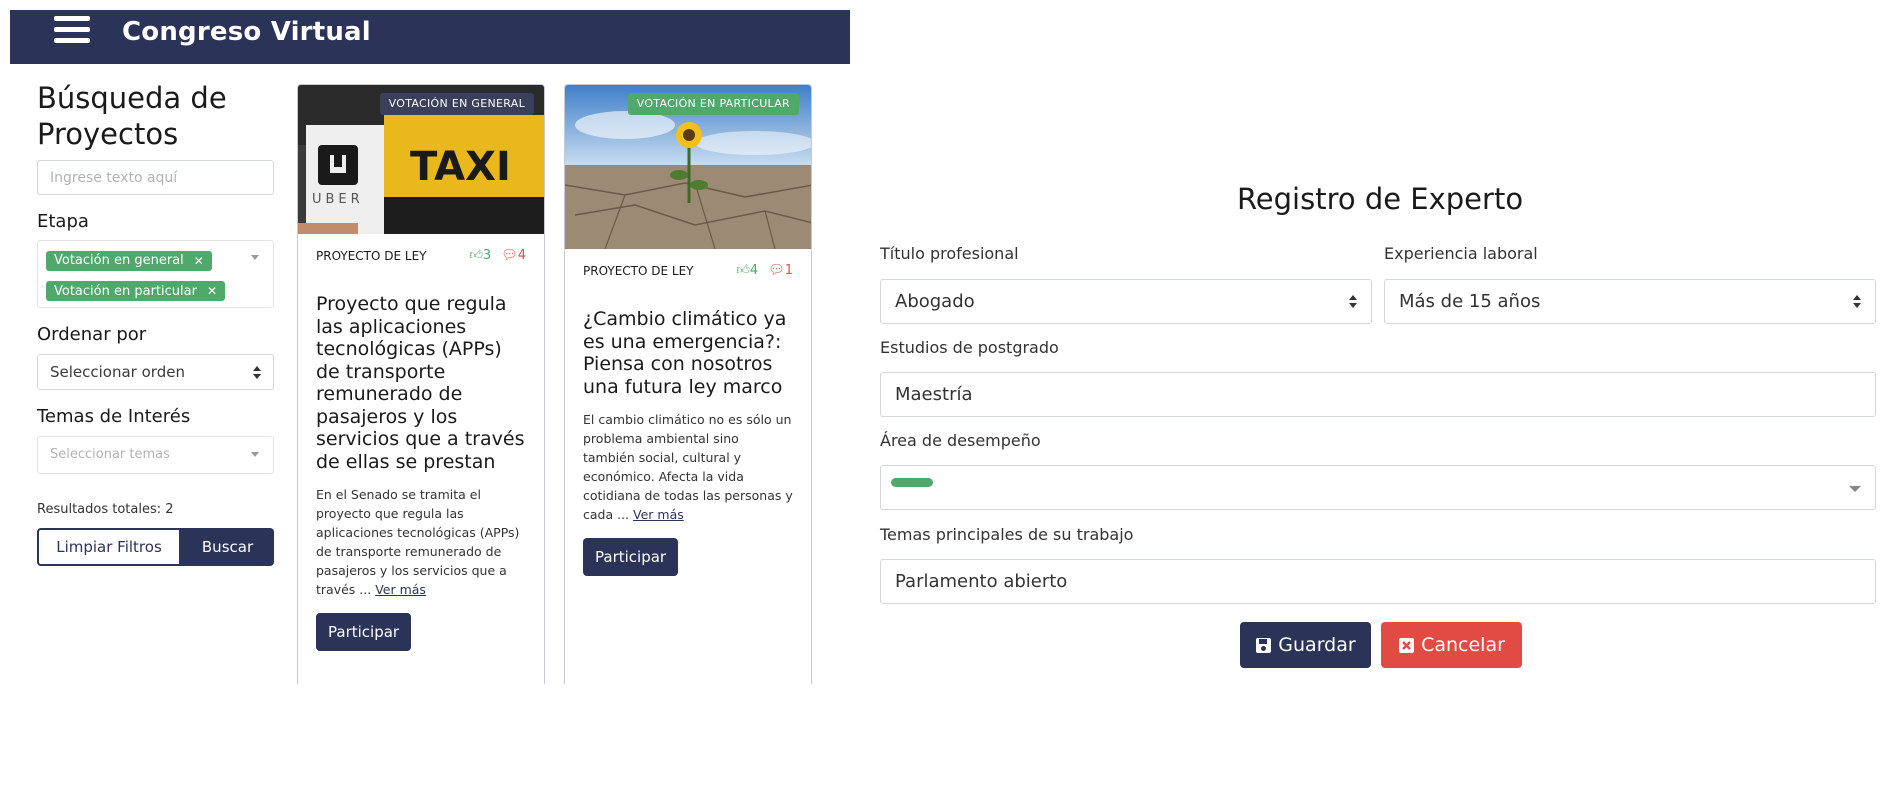  I want to click on sidebar-title-line2: Proyectos, so click(108, 134).